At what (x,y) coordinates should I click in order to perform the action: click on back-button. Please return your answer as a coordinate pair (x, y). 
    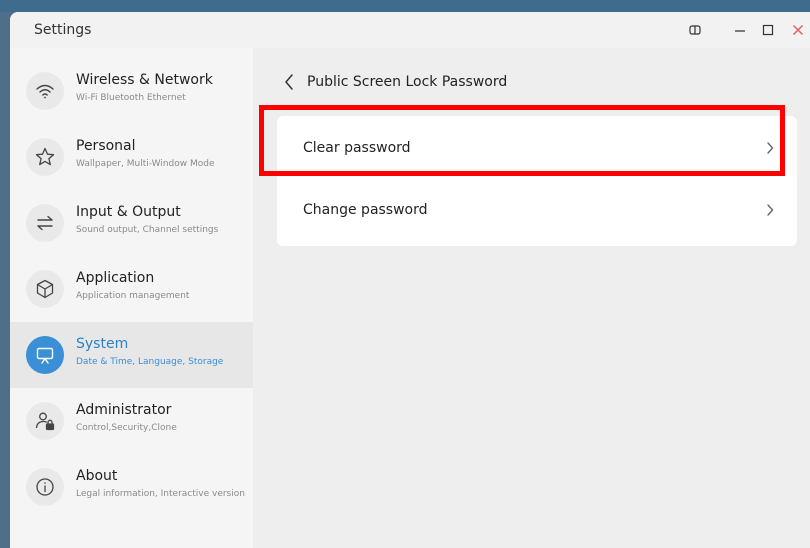
    Looking at the image, I should click on (292, 82).